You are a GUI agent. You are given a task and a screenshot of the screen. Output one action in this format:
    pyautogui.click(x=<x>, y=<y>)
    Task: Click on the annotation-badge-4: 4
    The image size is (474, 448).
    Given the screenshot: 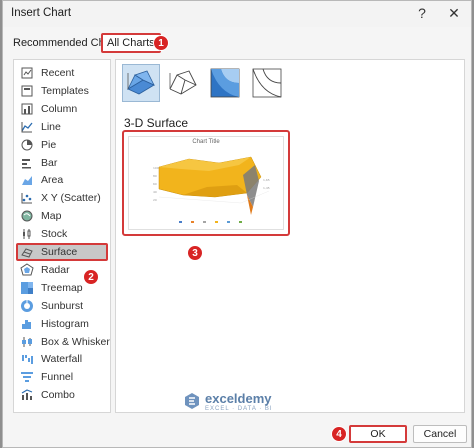 What is the action you would take?
    pyautogui.click(x=339, y=434)
    